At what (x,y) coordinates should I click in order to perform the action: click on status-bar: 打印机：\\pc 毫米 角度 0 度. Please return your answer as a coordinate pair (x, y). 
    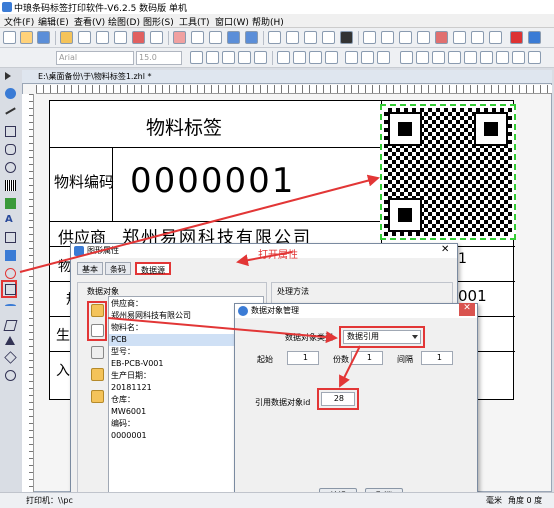
    Looking at the image, I should click on (277, 500).